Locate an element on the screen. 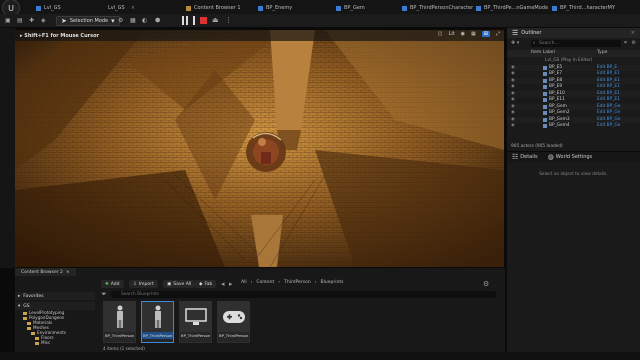 This screenshot has width=640, height=360. eject-icon: ⏏ is located at coordinates (216, 20).